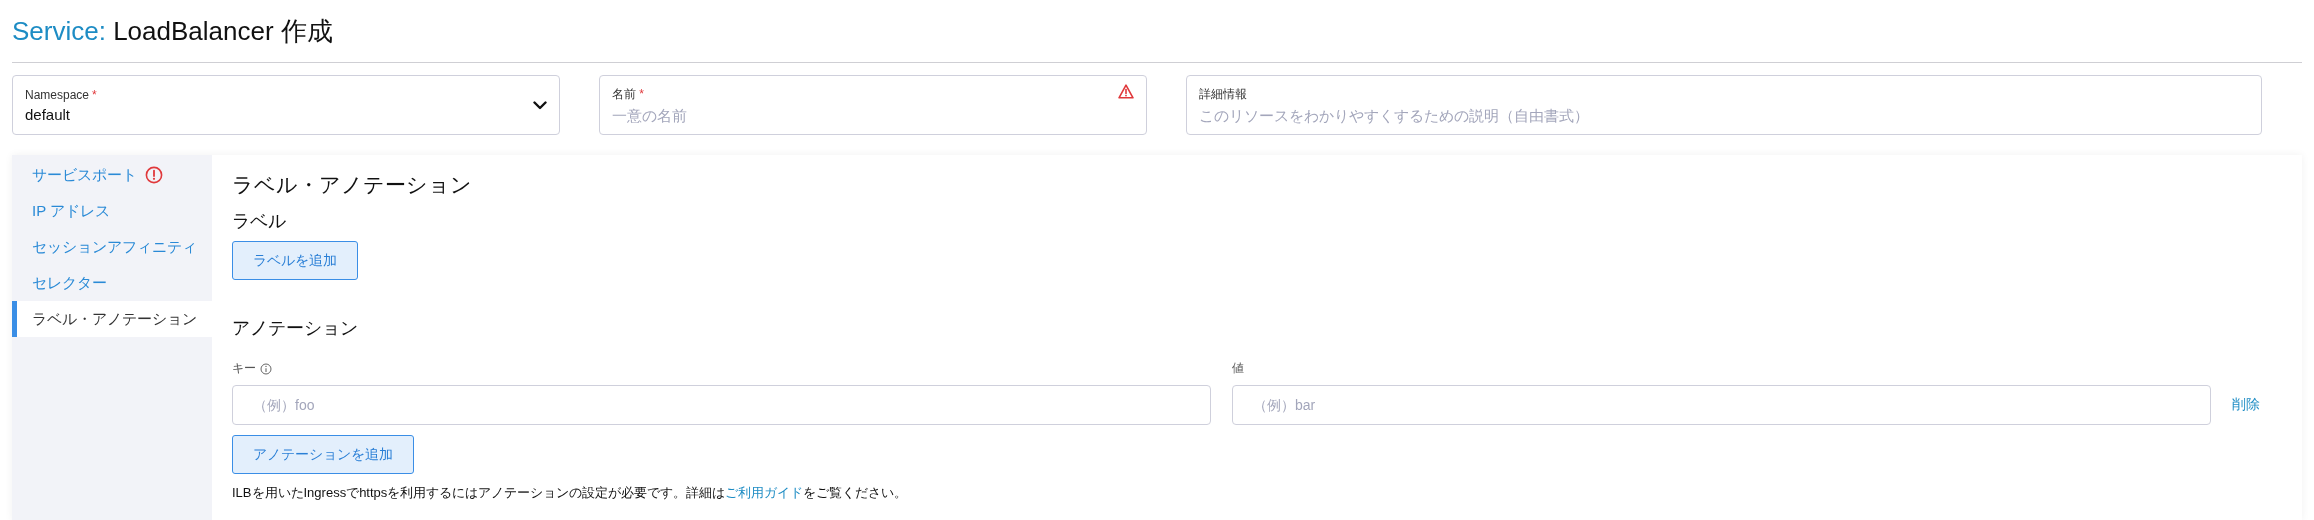 The height and width of the screenshot is (520, 2314). I want to click on namespace-select: Namespace * default, so click(286, 105).